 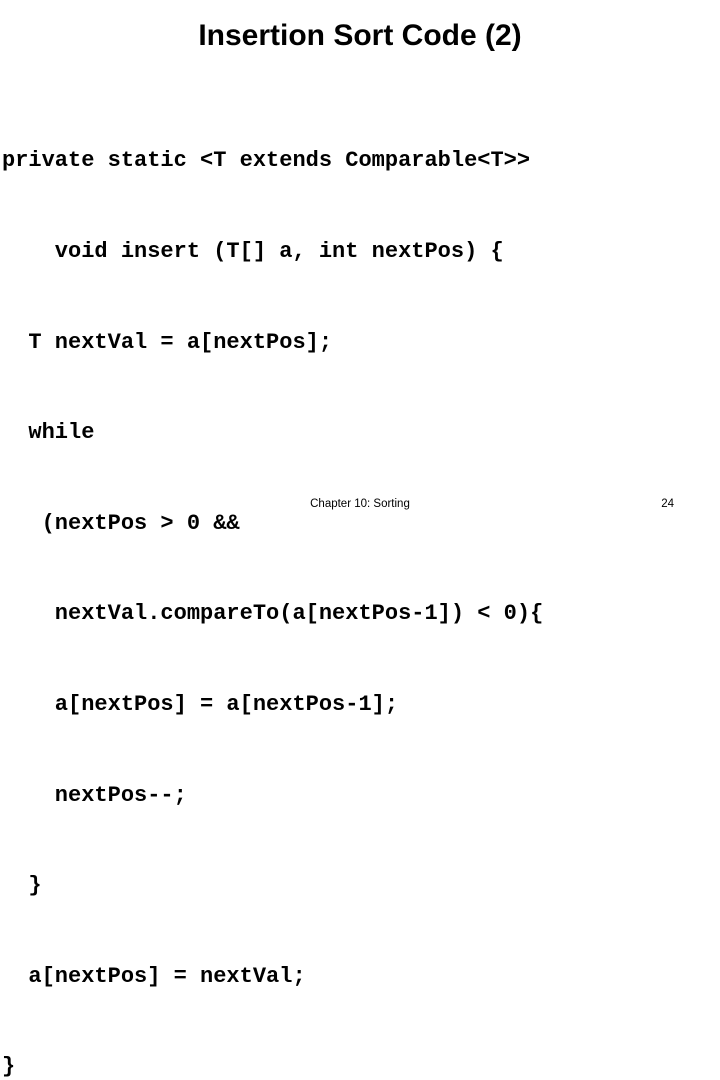 I want to click on footer-chapter-label: Chapter 10: Sorting, so click(x=360, y=504).